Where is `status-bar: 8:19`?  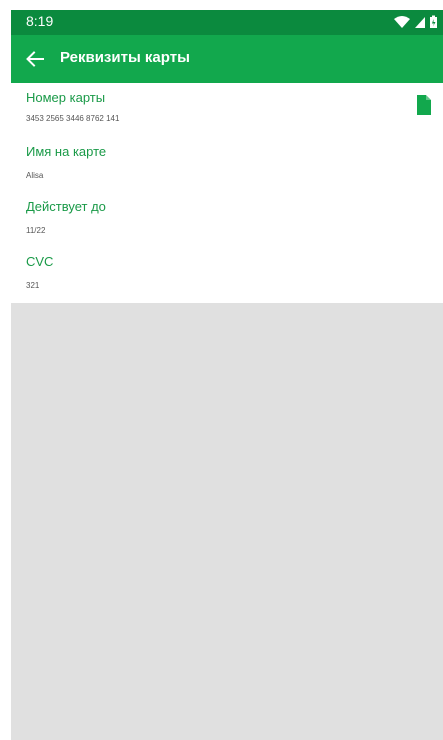 status-bar: 8:19 is located at coordinates (227, 22).